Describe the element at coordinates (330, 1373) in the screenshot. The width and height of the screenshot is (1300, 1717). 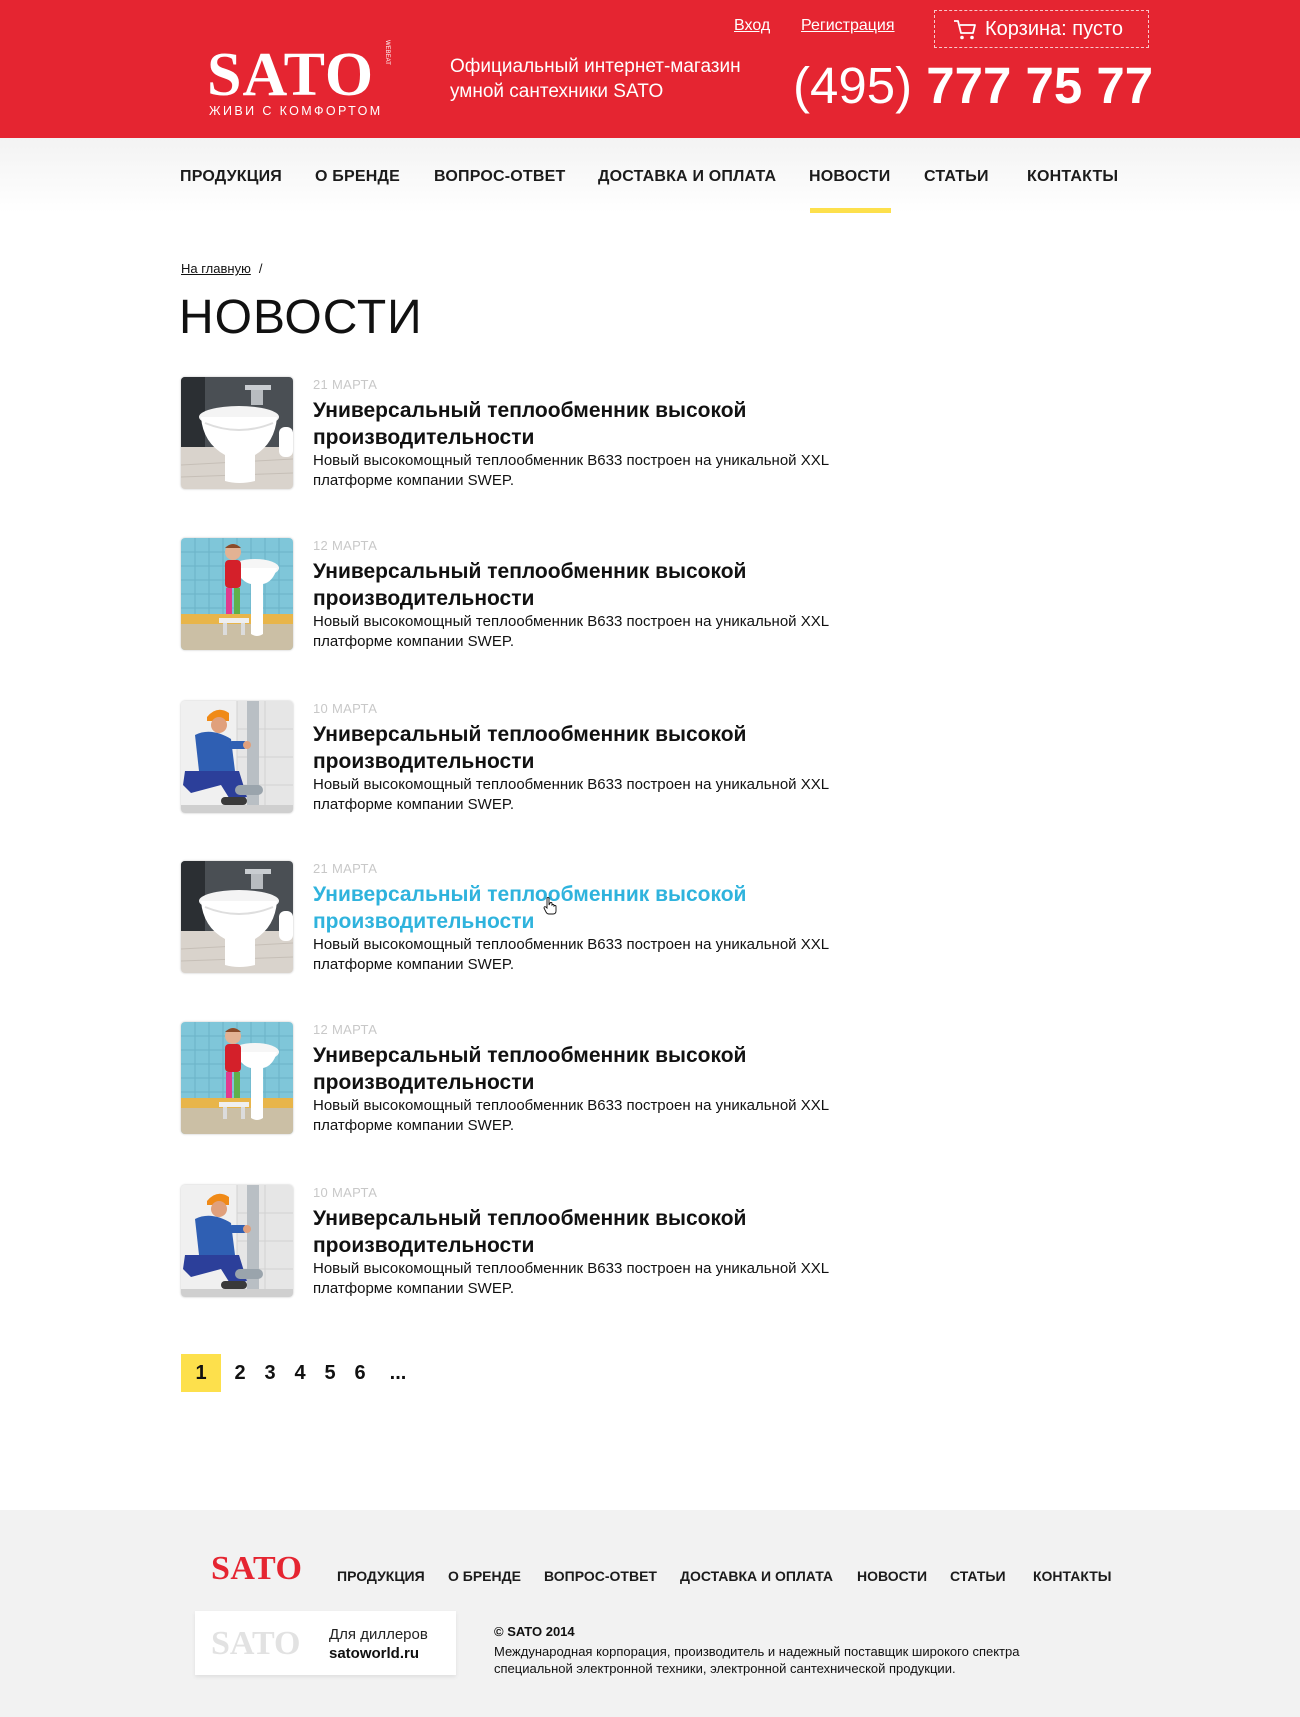
I see `page-5-button: 5` at that location.